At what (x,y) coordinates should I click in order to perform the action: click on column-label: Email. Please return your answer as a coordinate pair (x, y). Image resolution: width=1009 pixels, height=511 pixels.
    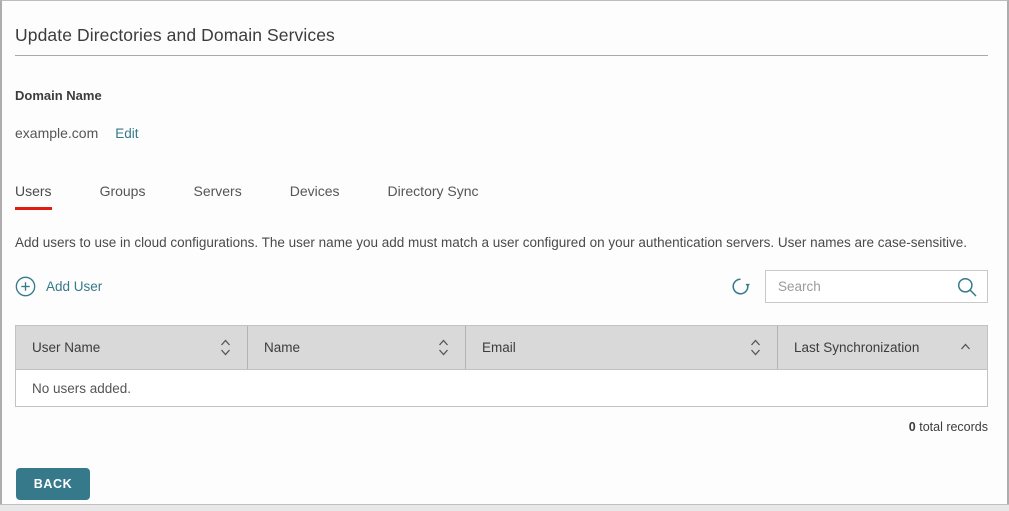
    Looking at the image, I should click on (499, 347).